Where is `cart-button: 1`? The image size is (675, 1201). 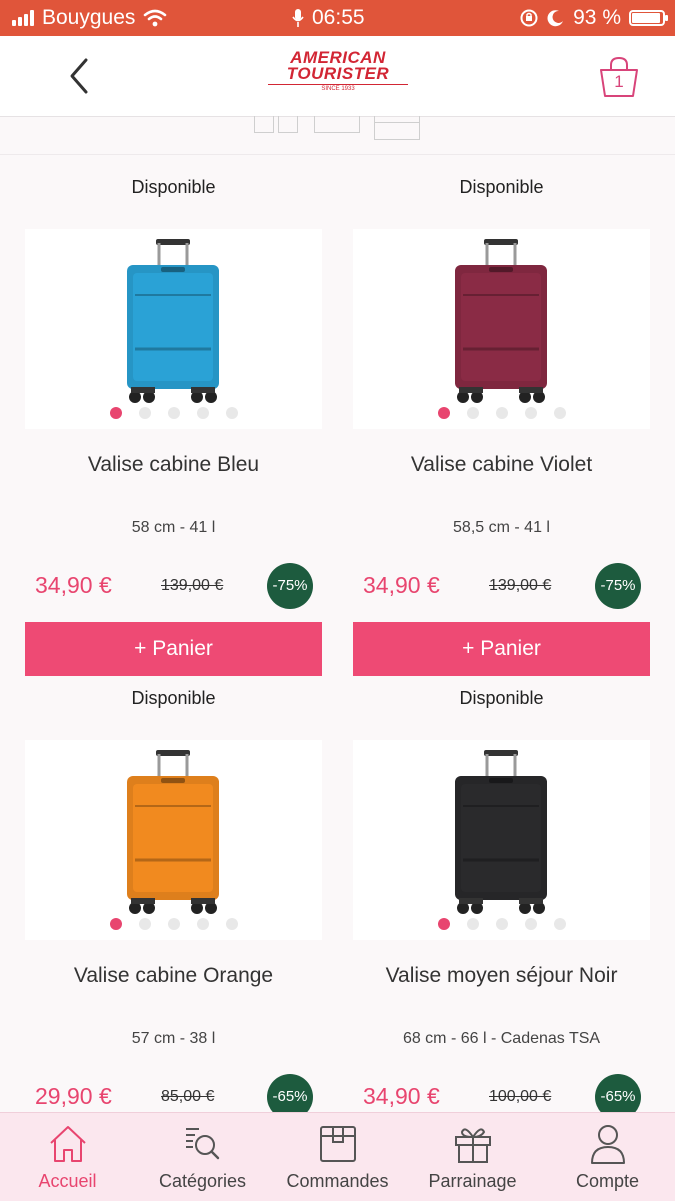 cart-button: 1 is located at coordinates (619, 78).